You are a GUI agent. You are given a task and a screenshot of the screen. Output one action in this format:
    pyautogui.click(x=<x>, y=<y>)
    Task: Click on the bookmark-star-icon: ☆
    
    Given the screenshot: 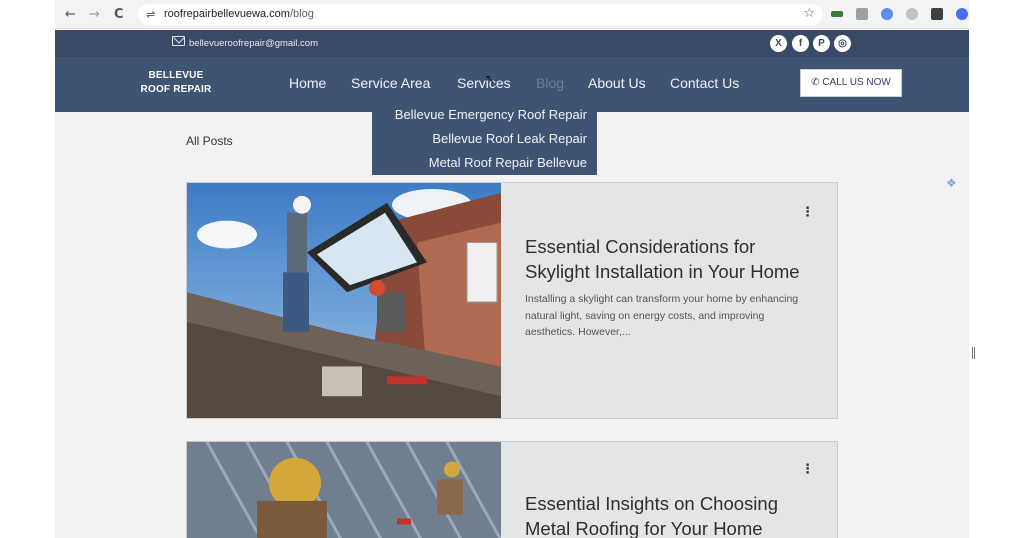 What is the action you would take?
    pyautogui.click(x=809, y=13)
    